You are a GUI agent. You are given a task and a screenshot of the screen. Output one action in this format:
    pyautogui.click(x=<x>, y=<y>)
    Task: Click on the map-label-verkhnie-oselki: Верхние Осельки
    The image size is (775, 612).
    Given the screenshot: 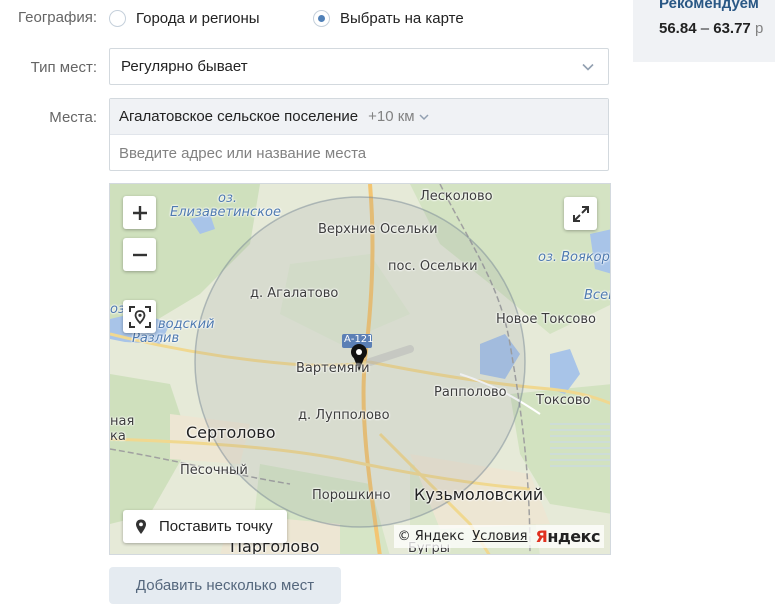 What is the action you would take?
    pyautogui.click(x=378, y=229)
    